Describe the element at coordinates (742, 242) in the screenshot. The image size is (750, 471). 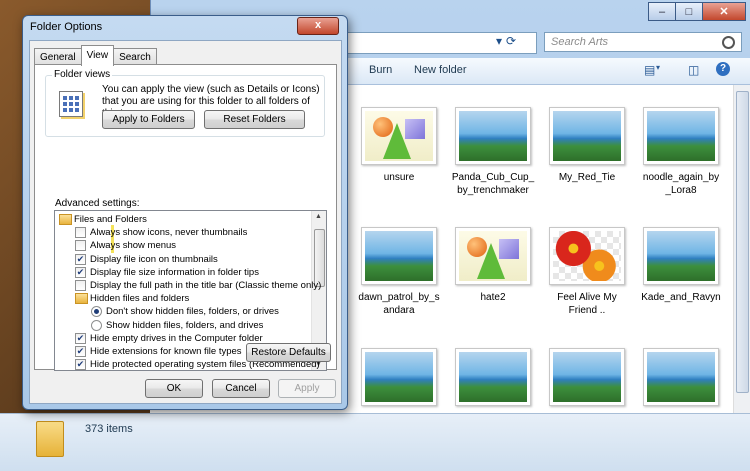
I see `scroll-thumb` at that location.